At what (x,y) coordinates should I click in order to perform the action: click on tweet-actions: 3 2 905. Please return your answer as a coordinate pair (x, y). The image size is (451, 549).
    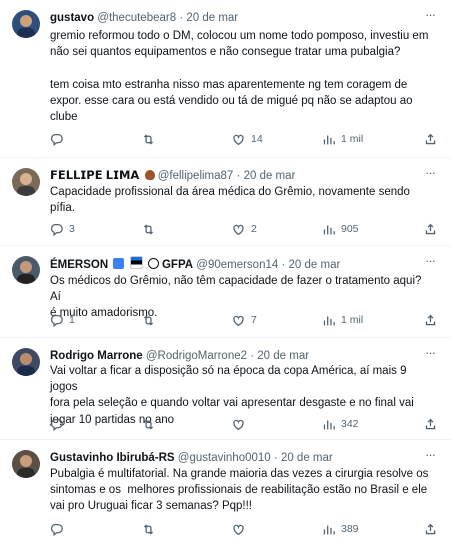
    Looking at the image, I should click on (243, 229).